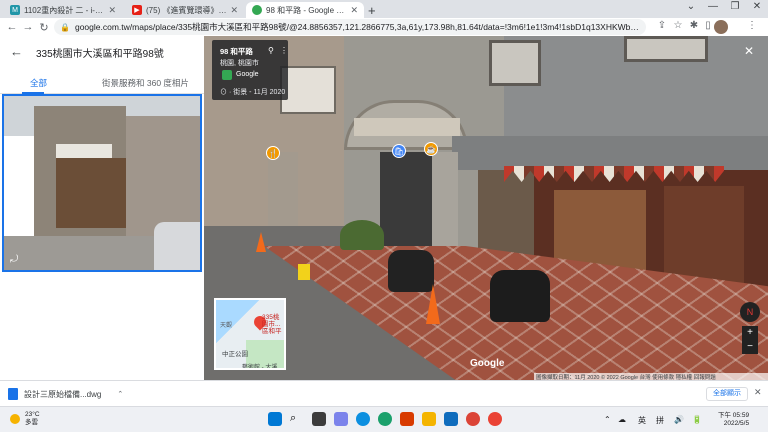 The width and height of the screenshot is (768, 432). I want to click on restaurant-pin-icon: 🍴, so click(273, 153).